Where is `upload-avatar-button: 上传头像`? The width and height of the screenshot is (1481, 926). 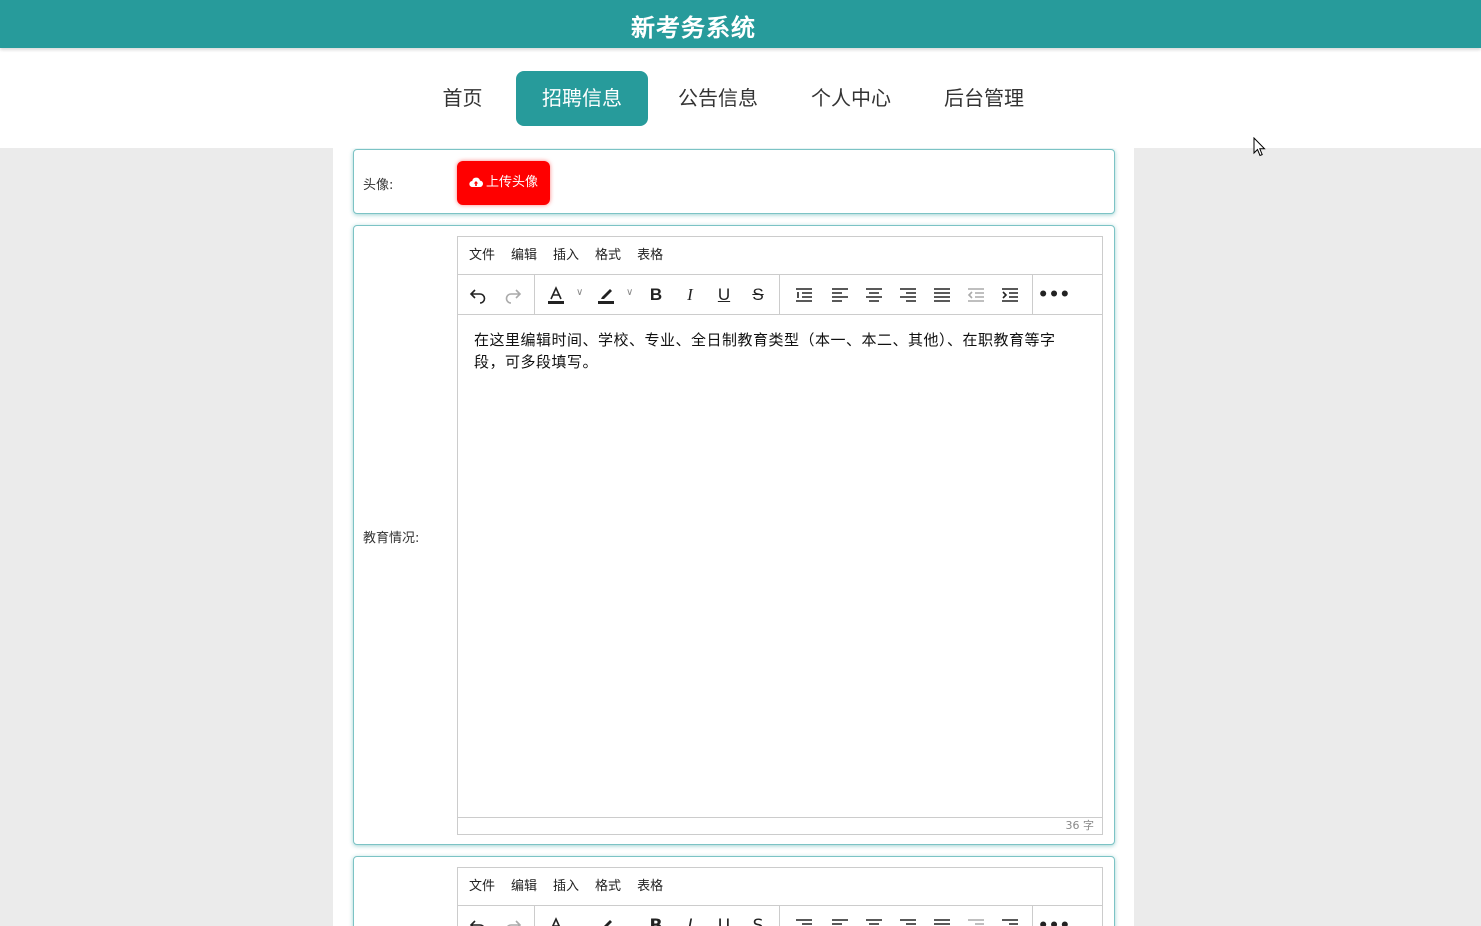 upload-avatar-button: 上传头像 is located at coordinates (503, 183).